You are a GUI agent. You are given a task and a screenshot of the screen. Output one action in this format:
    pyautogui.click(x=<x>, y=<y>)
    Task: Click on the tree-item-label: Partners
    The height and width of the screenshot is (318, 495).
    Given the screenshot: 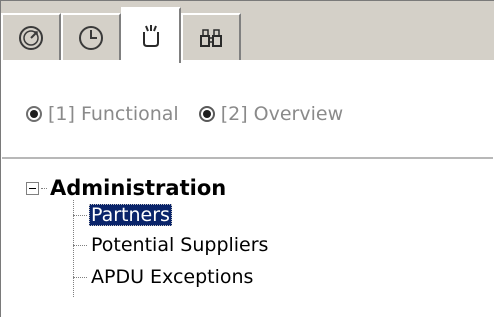 What is the action you would take?
    pyautogui.click(x=130, y=215)
    